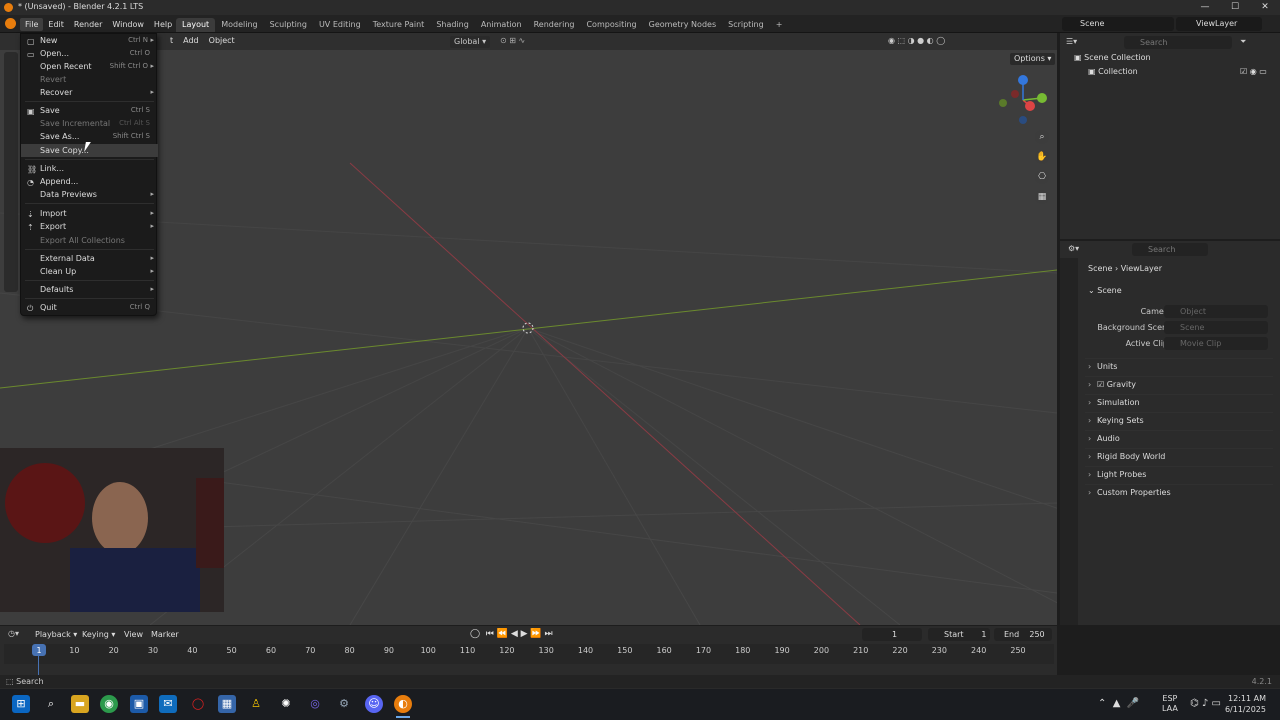  What do you see at coordinates (1253, 71) in the screenshot?
I see `collection-visibility-icons: ☑ ◉ ▭` at bounding box center [1253, 71].